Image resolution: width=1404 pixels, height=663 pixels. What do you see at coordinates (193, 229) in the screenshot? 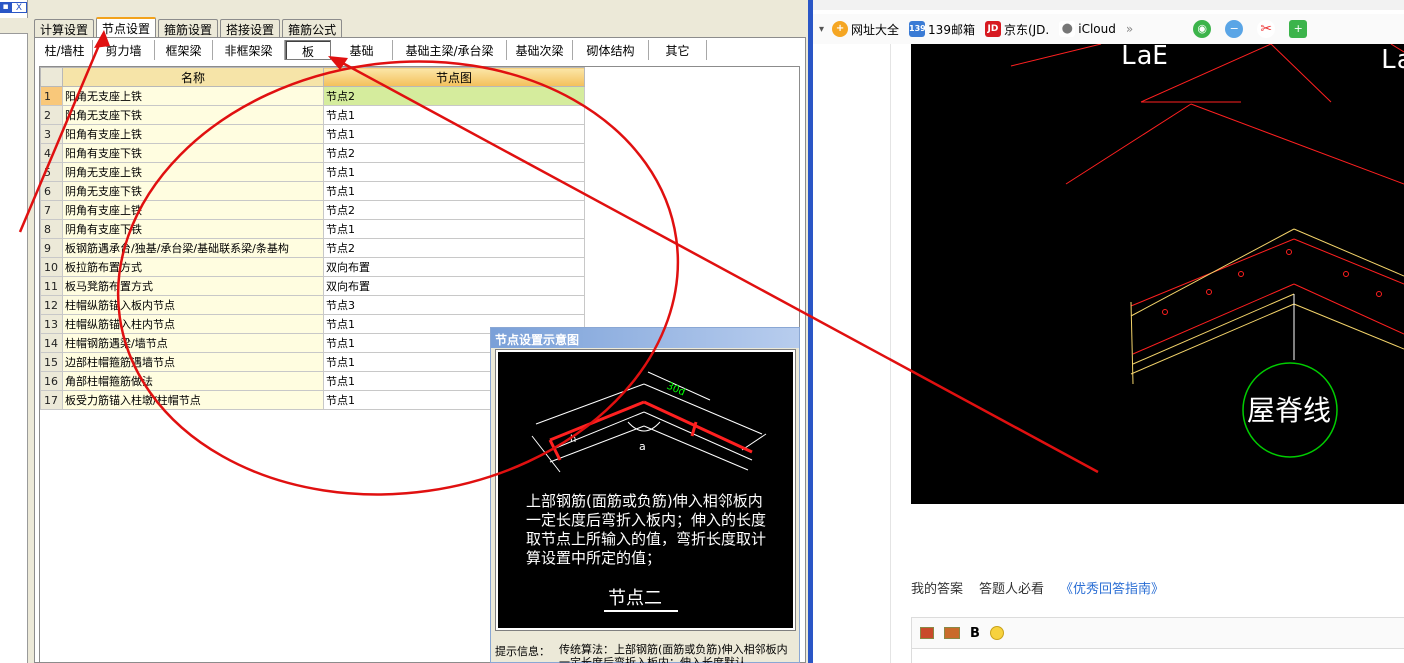
I see `row-name-cell: 阴角有支座下铁` at bounding box center [193, 229].